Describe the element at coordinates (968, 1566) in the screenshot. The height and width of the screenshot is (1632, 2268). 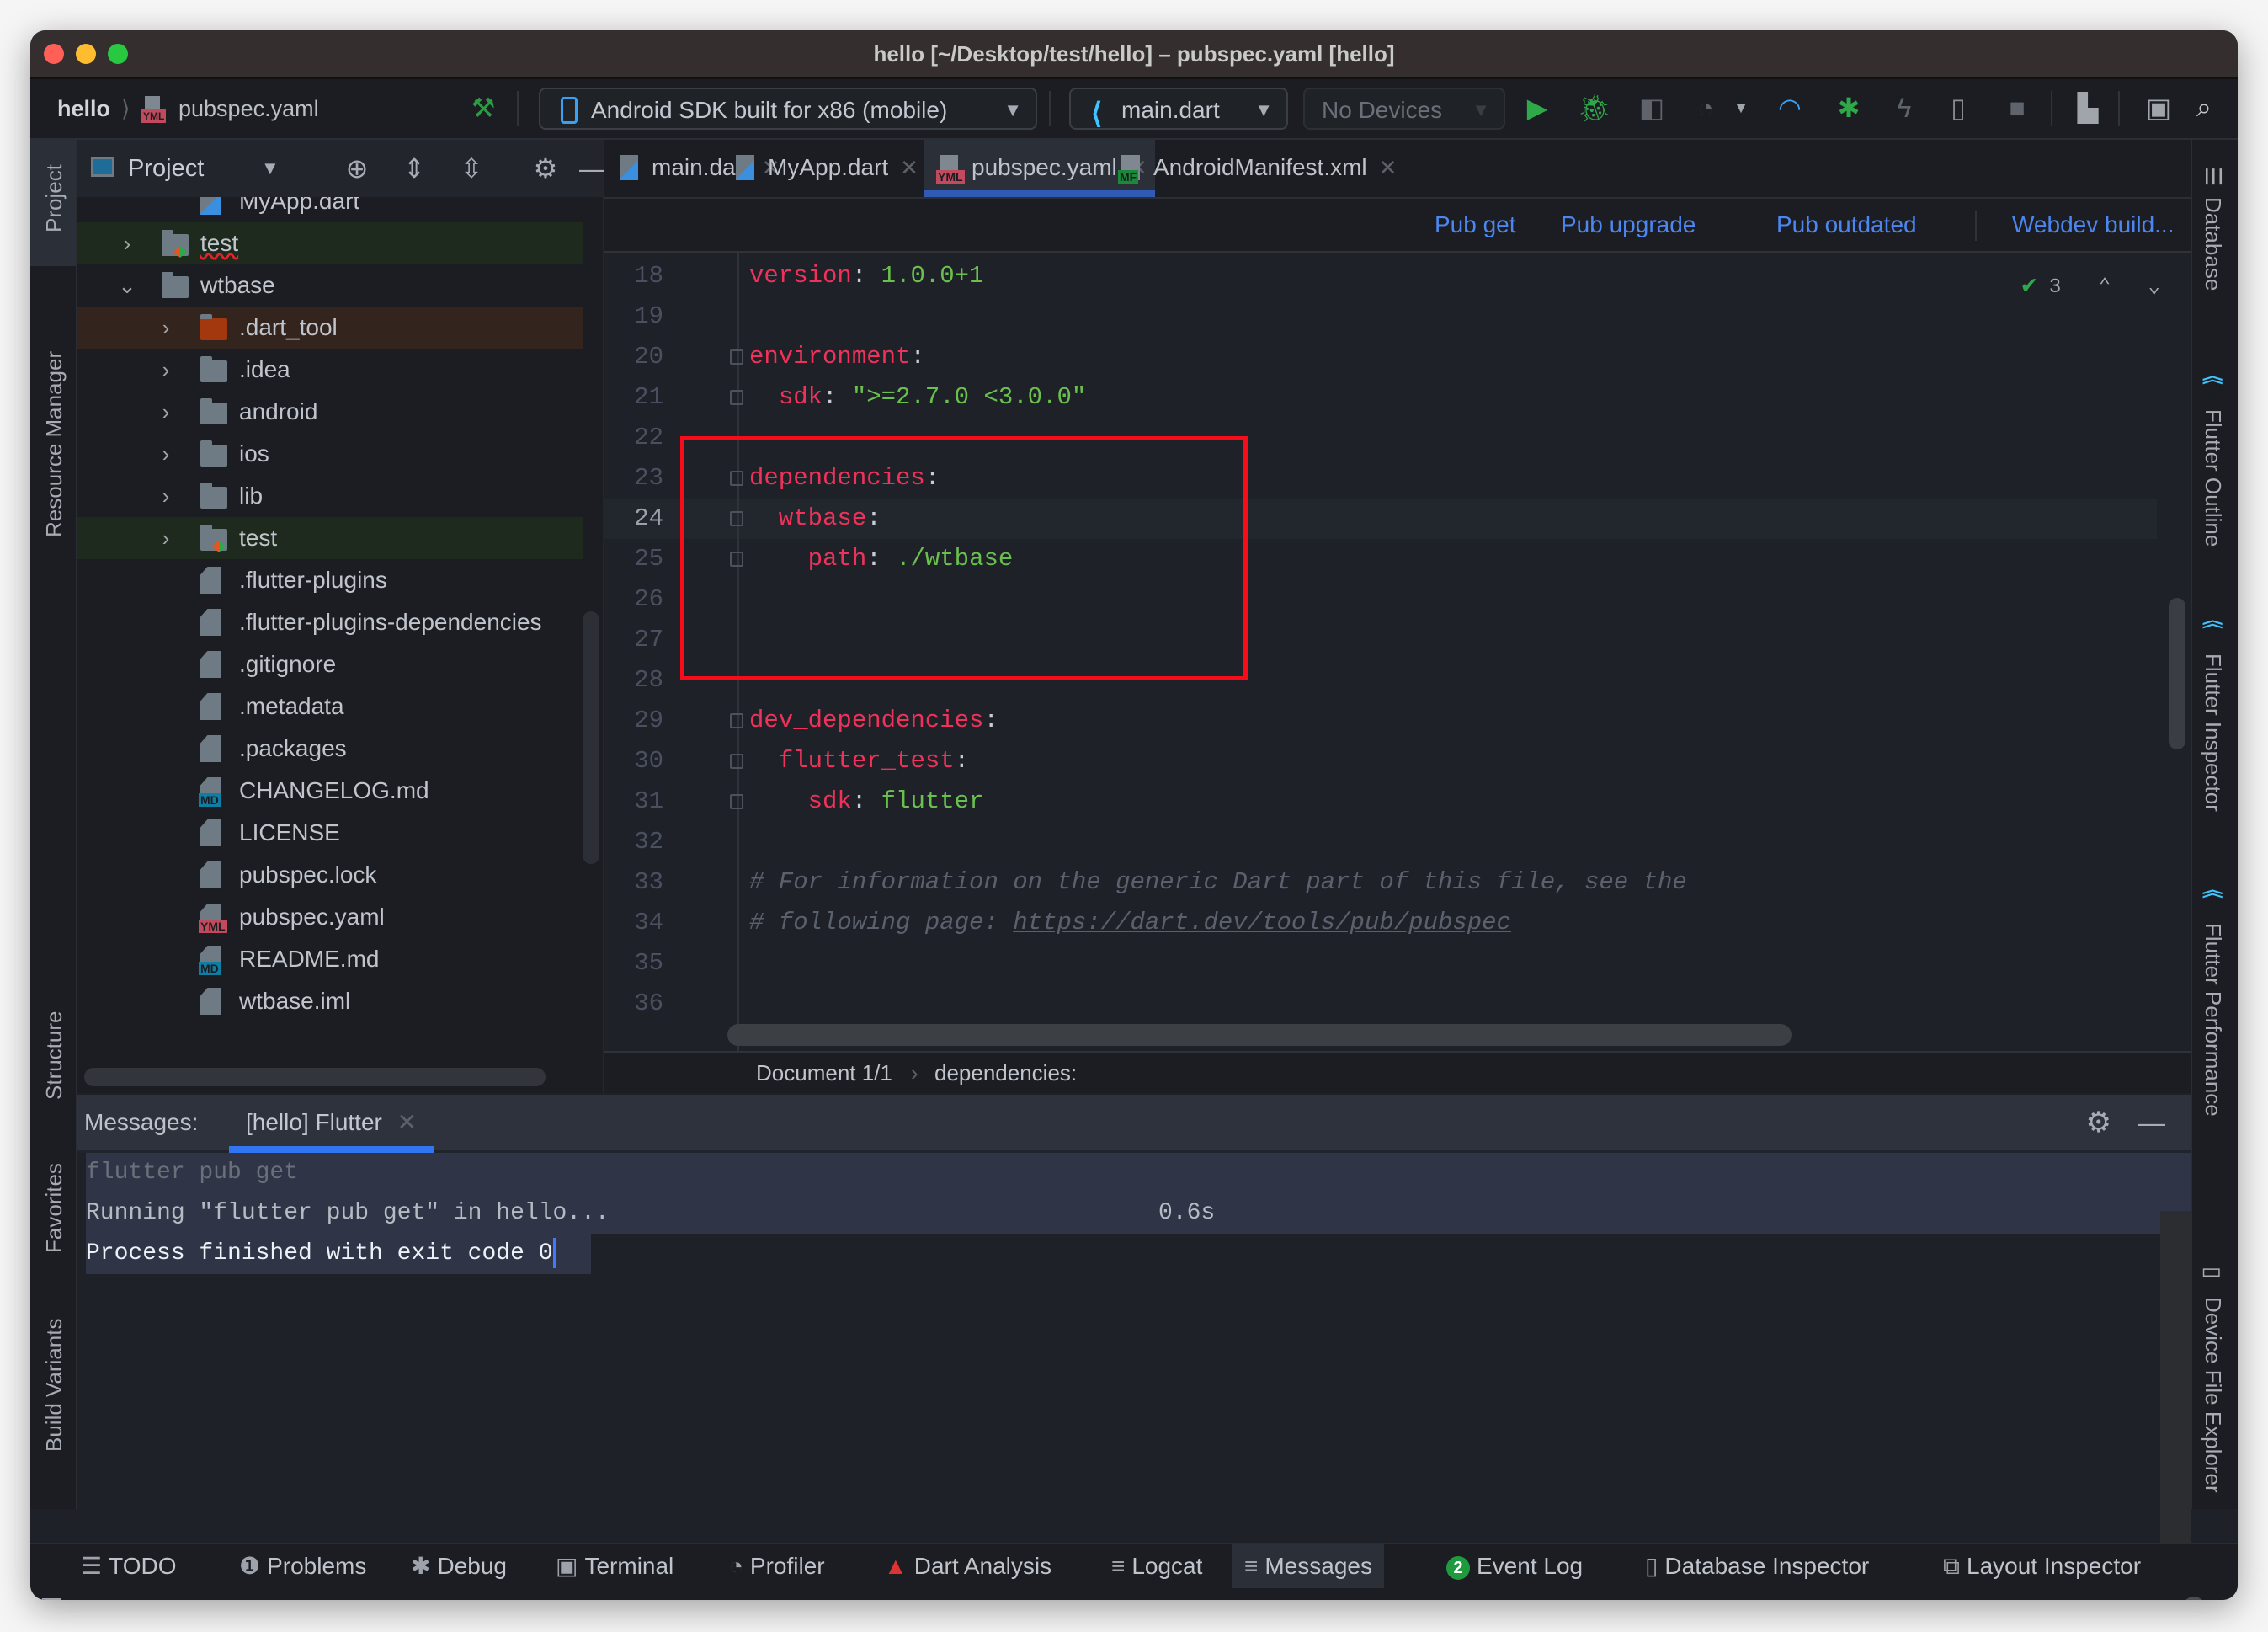
I see `bottom-tab-dart-analysis: ▲ Dart Analysis` at that location.